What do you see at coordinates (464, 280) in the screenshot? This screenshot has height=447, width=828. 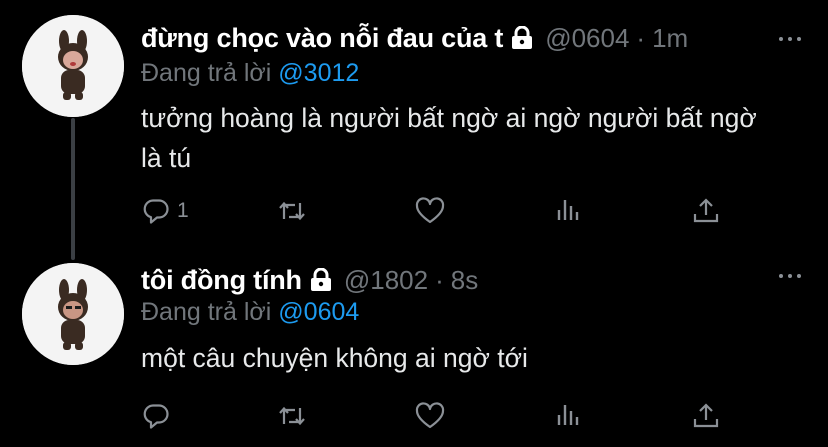 I see `timestamp: 8s` at bounding box center [464, 280].